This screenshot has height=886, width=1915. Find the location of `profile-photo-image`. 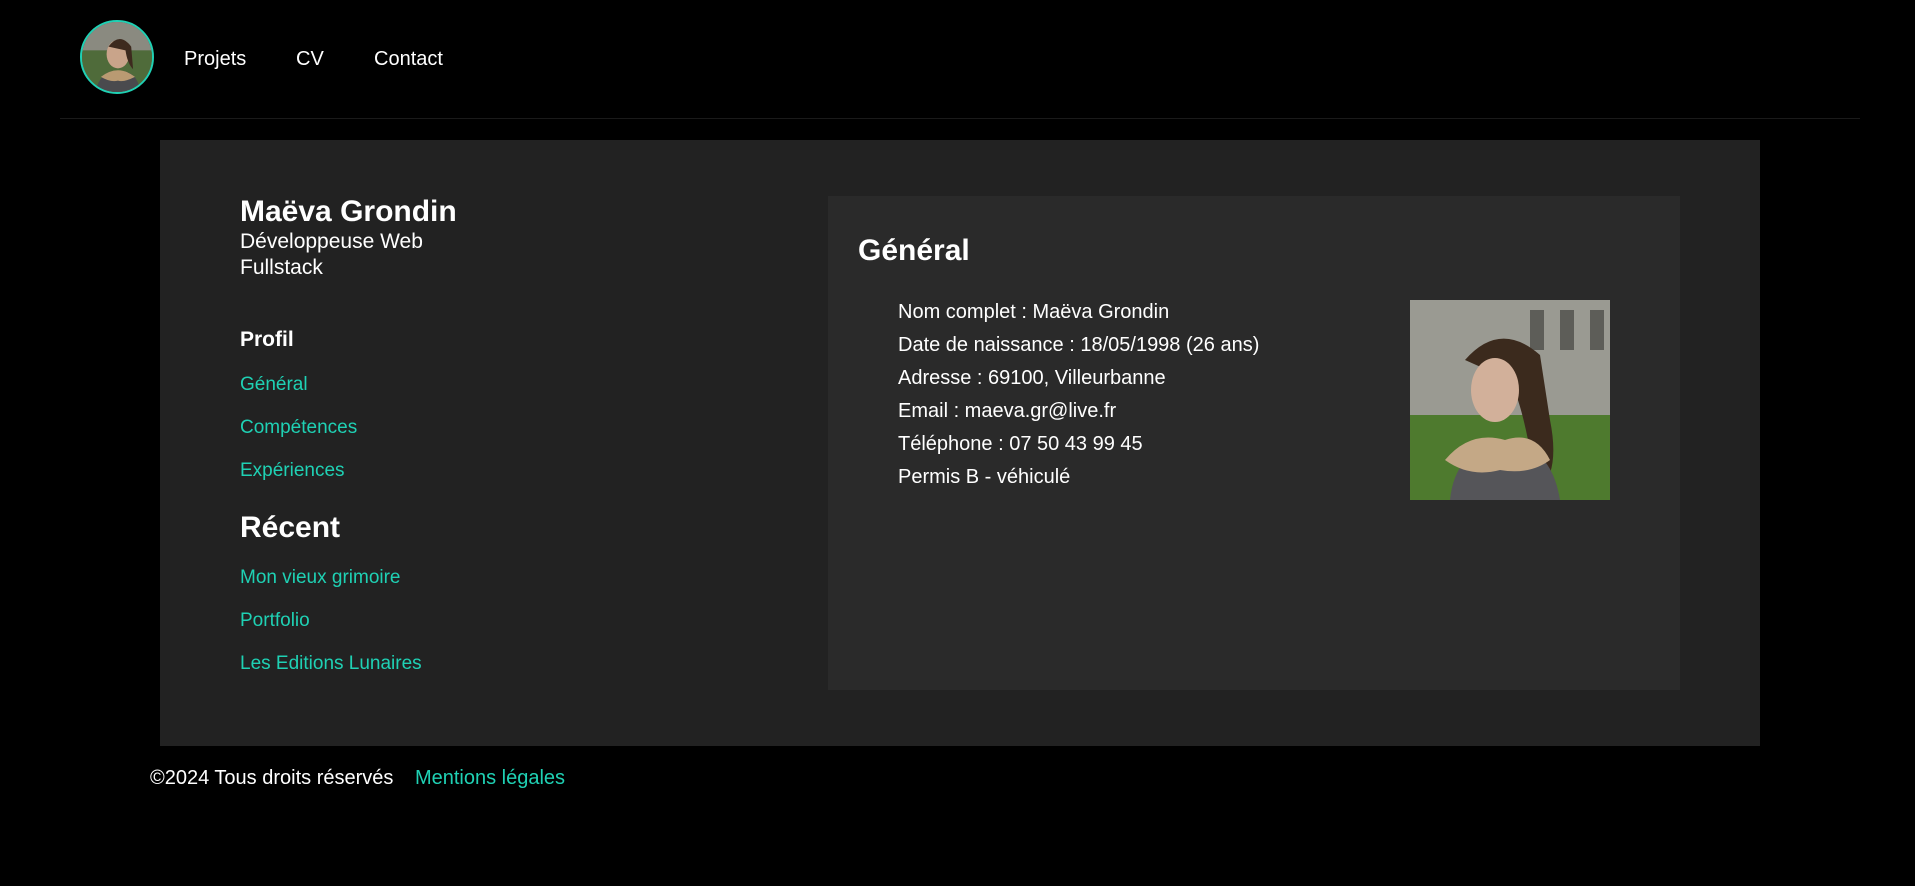

profile-photo-image is located at coordinates (1510, 400).